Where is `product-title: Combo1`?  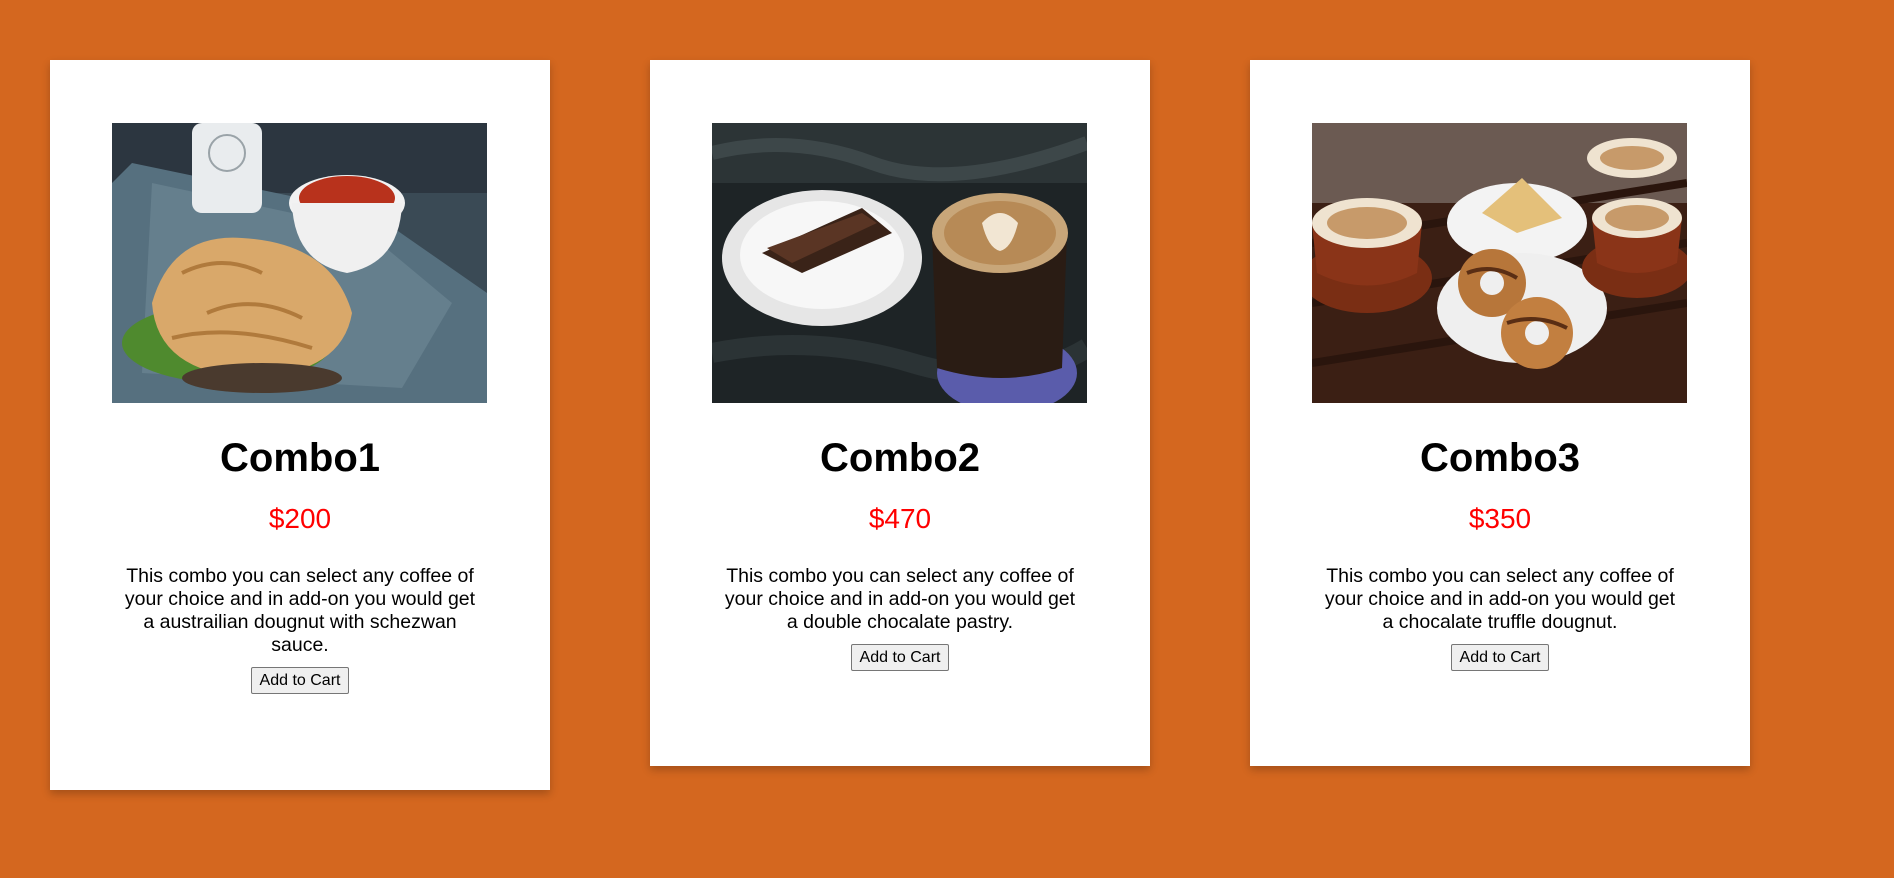 product-title: Combo1 is located at coordinates (300, 458).